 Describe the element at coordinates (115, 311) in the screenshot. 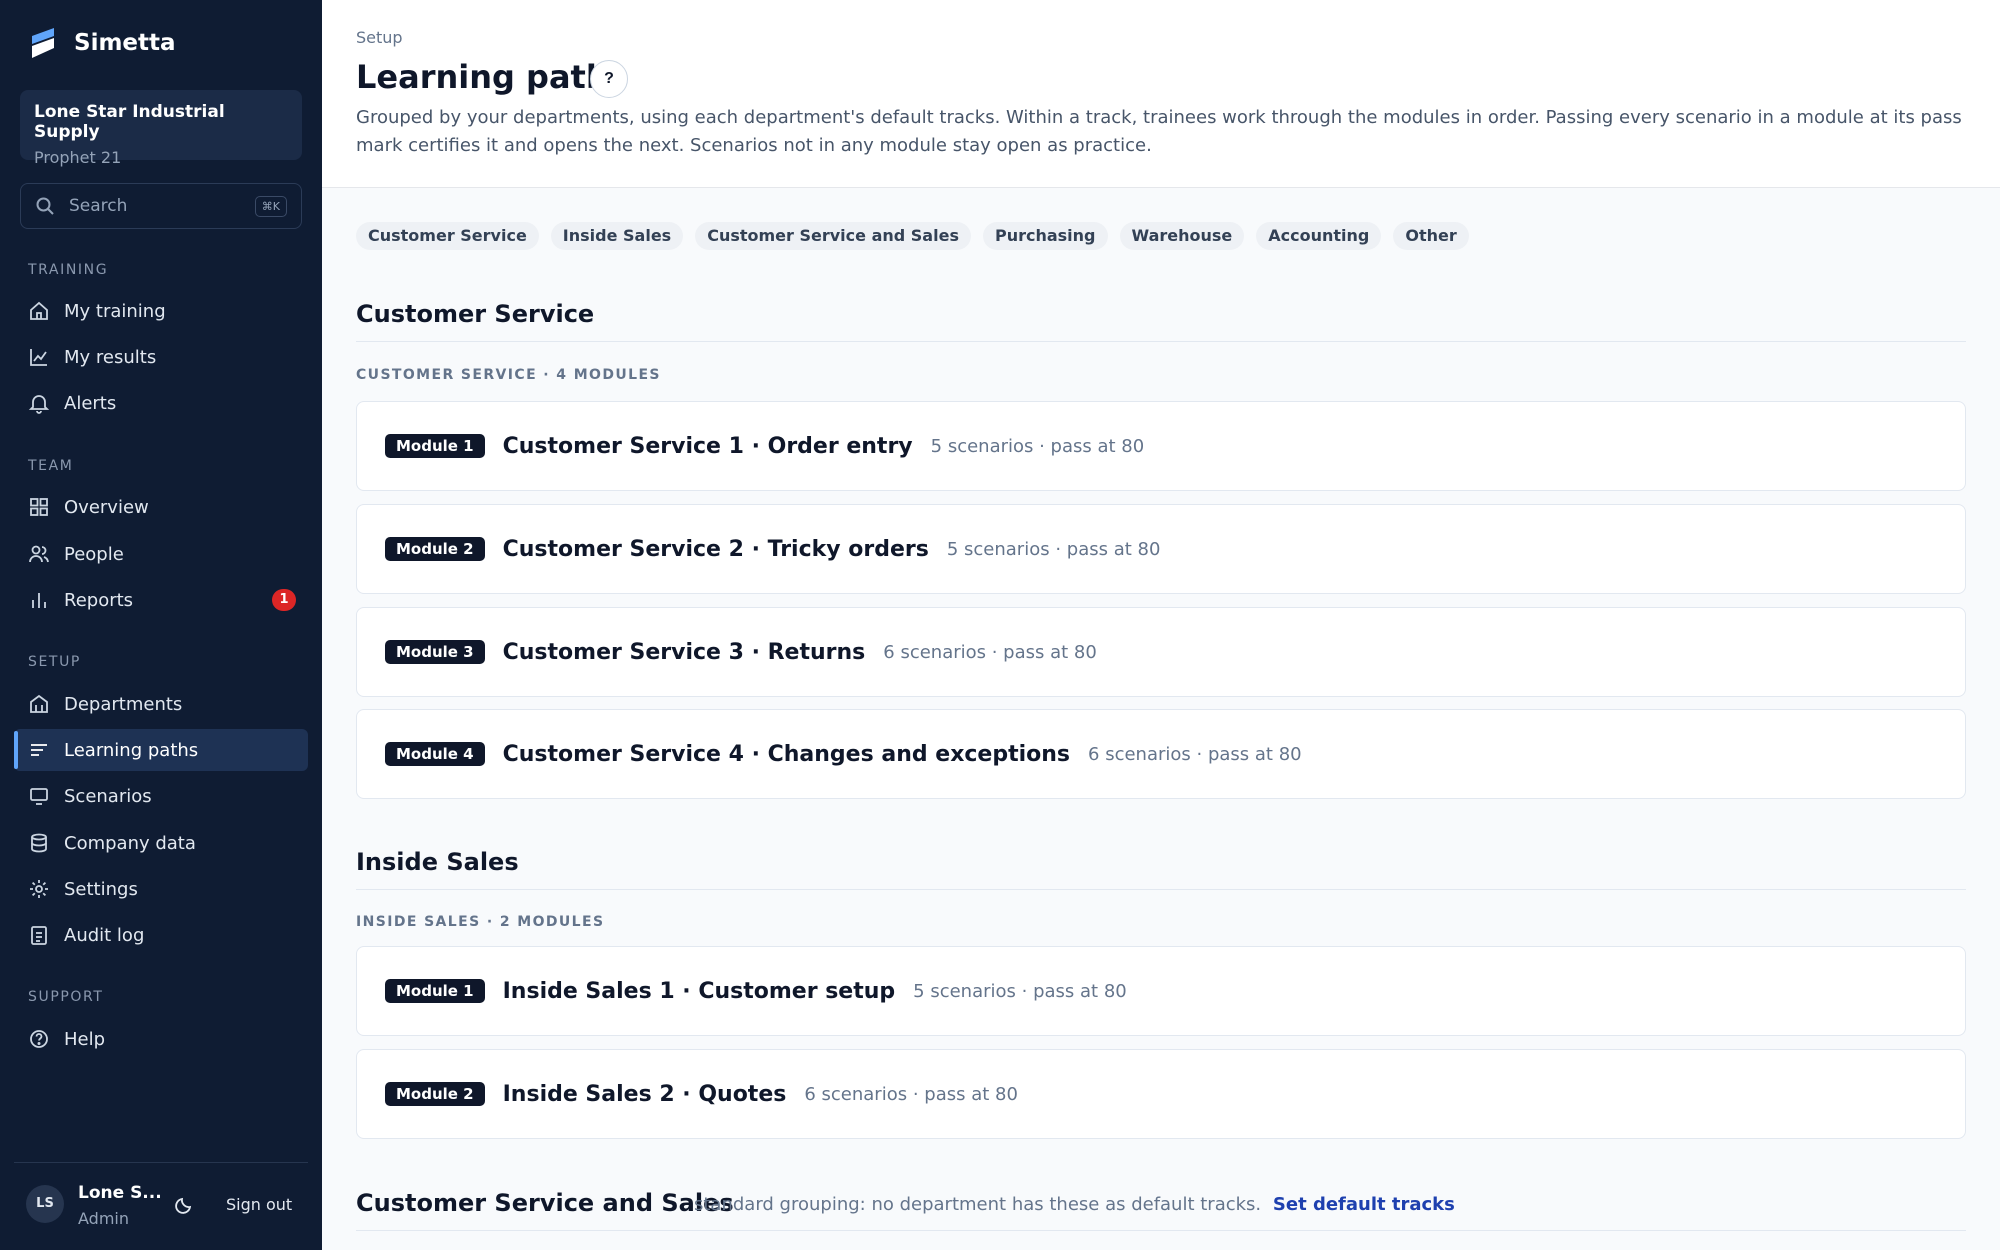

I see `sidebar-item-label: My training` at that location.